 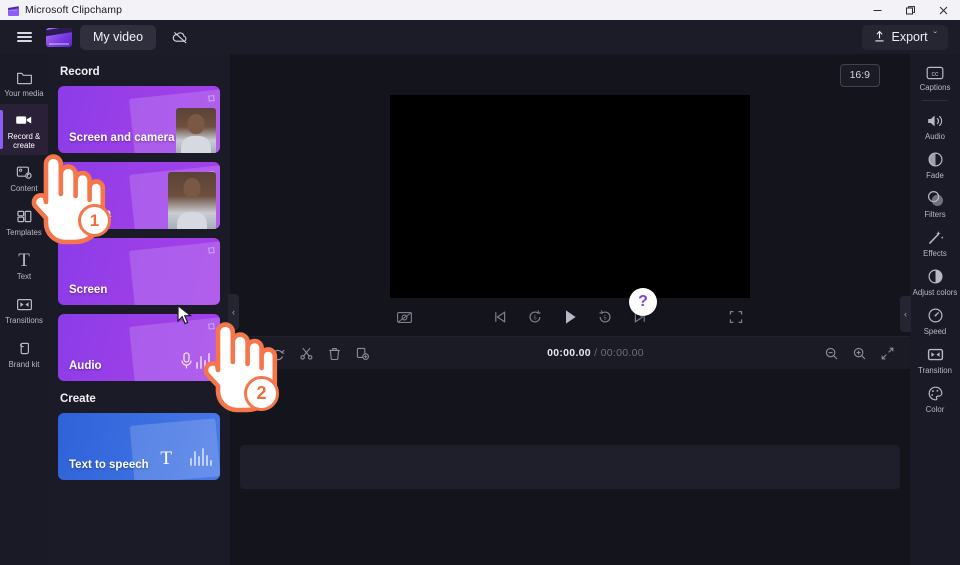 I want to click on hamburger-menu-icon, so click(x=24, y=37).